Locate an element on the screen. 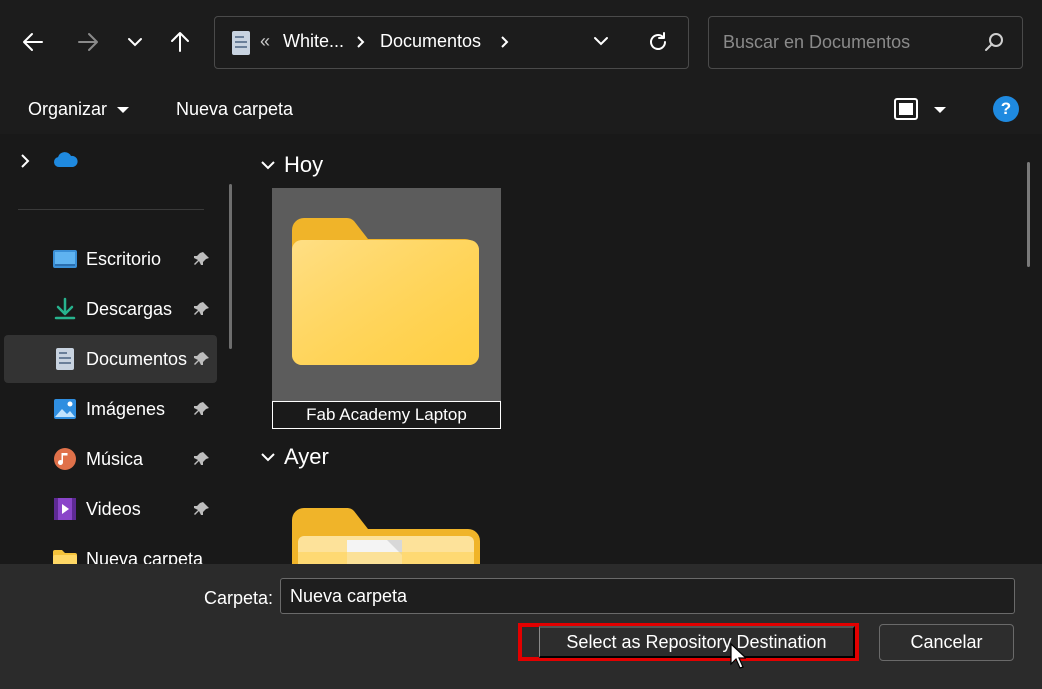 The height and width of the screenshot is (689, 1042). video-icon is located at coordinates (65, 509).